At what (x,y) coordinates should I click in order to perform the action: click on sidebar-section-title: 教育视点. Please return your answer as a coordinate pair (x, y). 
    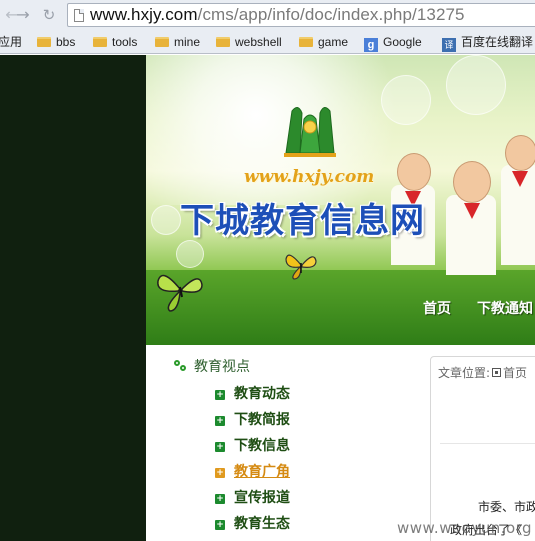
    Looking at the image, I should click on (212, 366).